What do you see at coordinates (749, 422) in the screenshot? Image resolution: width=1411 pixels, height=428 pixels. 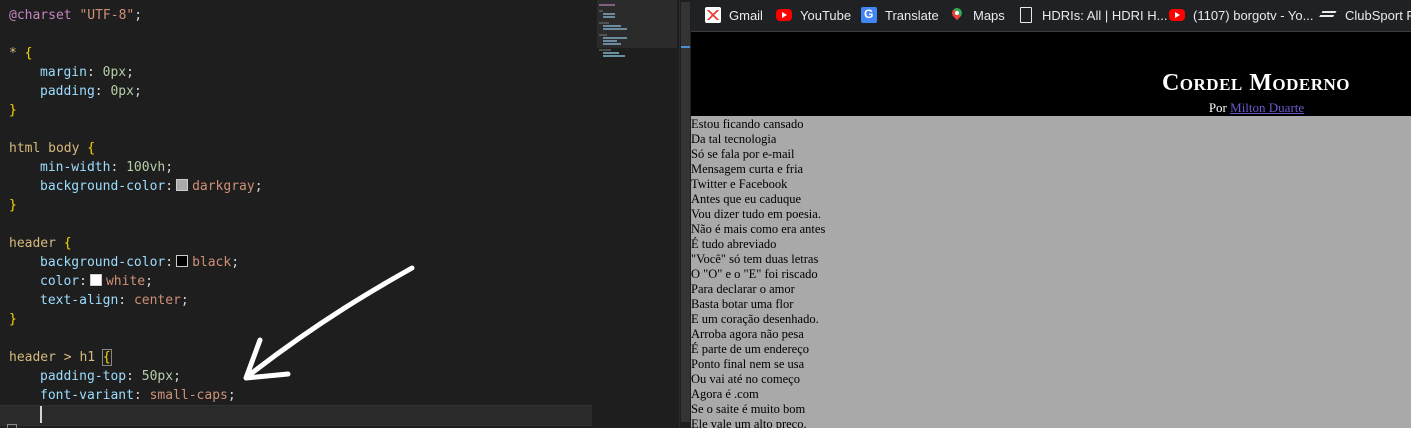 I see `poem-line: Ele vale um alto preço.` at bounding box center [749, 422].